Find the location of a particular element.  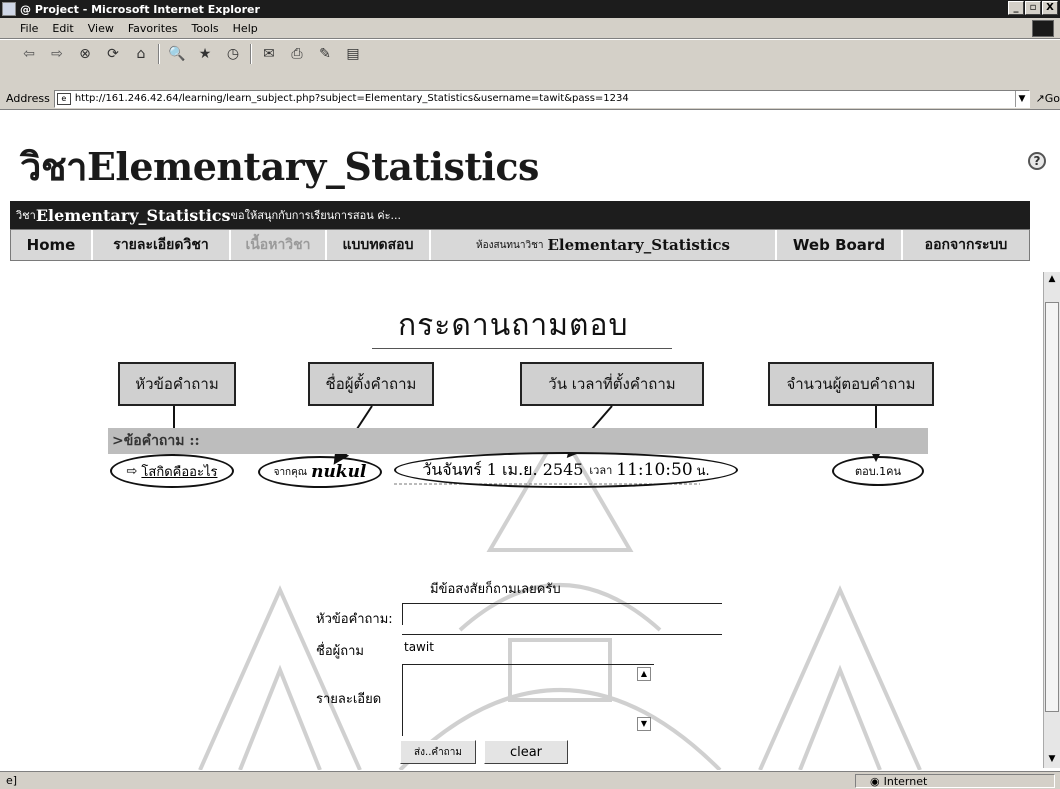

question-topic-link: ⇨ โสกิดคืออะไร is located at coordinates (172, 471).